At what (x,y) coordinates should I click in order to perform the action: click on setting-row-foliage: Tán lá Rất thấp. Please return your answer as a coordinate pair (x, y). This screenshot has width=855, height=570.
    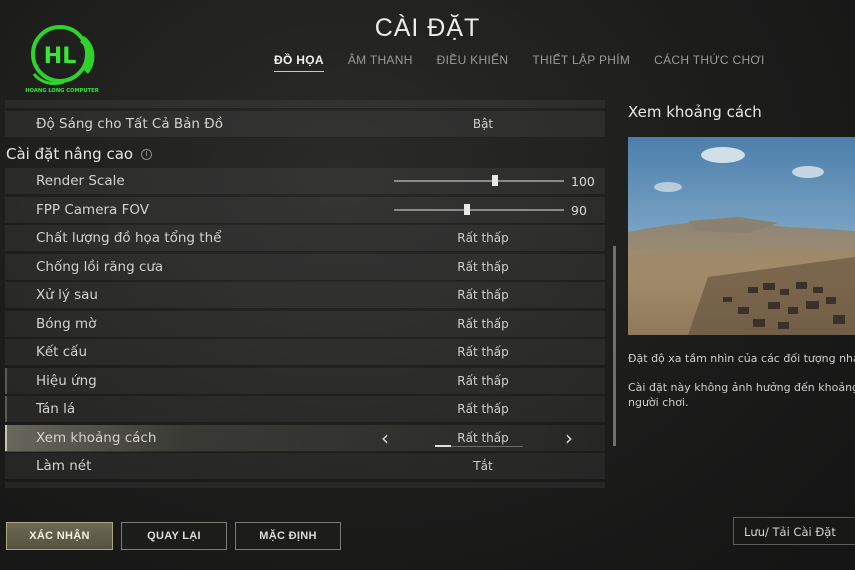
    Looking at the image, I should click on (305, 409).